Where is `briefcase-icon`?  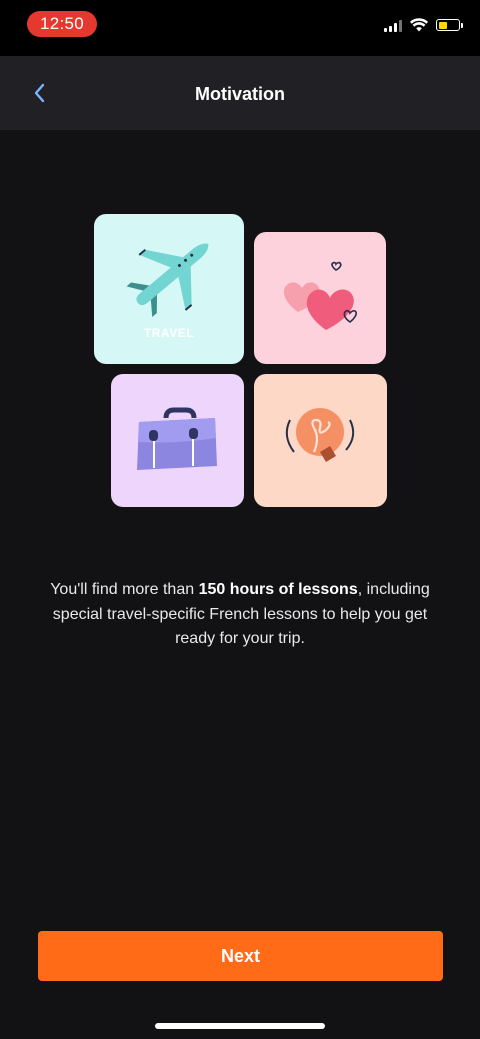 briefcase-icon is located at coordinates (177, 438).